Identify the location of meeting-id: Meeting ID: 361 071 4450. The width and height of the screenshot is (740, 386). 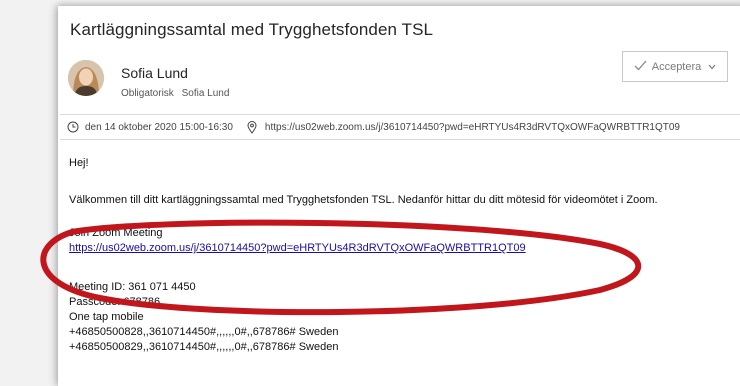
(132, 287).